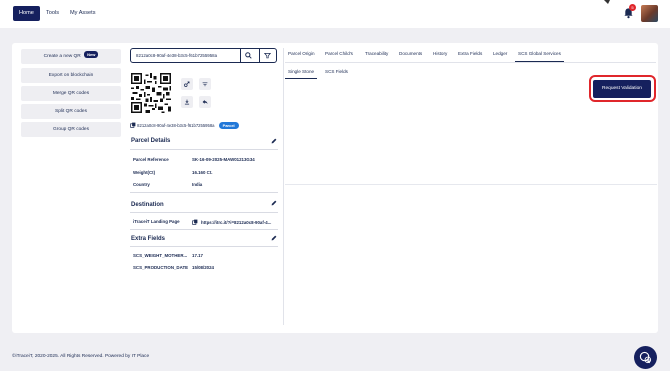  What do you see at coordinates (26, 13) in the screenshot?
I see `nav-home: Home` at bounding box center [26, 13].